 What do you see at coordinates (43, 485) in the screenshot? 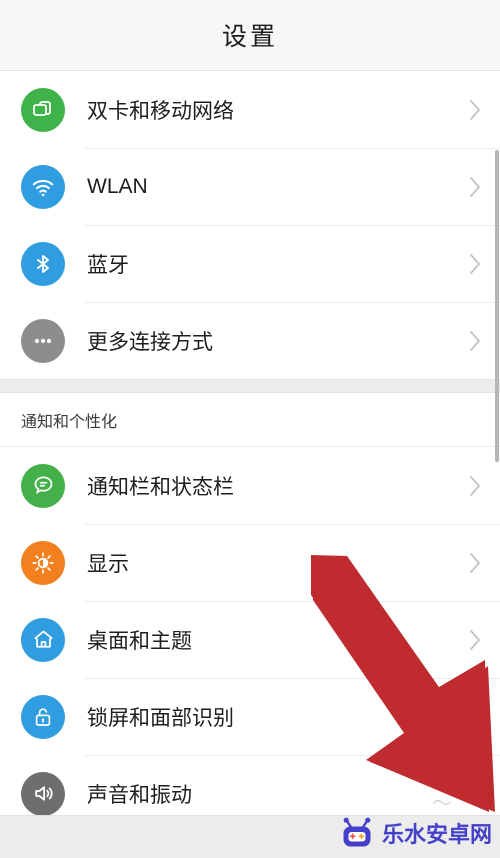
I see `chat-bubble-icon` at bounding box center [43, 485].